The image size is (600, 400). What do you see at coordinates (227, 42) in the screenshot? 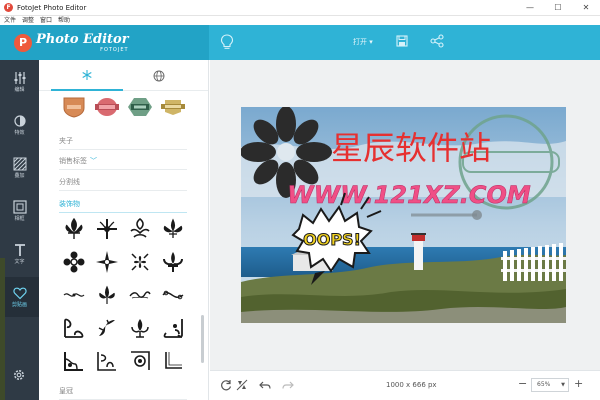
I see `bulb-icon` at bounding box center [227, 42].